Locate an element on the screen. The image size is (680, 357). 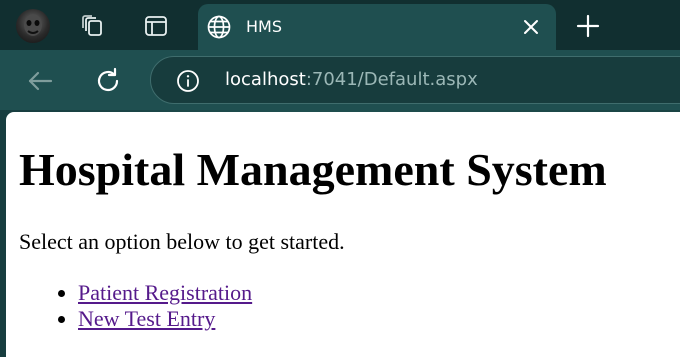
url-text: localhost:7041/Default.aspx is located at coordinates (351, 79).